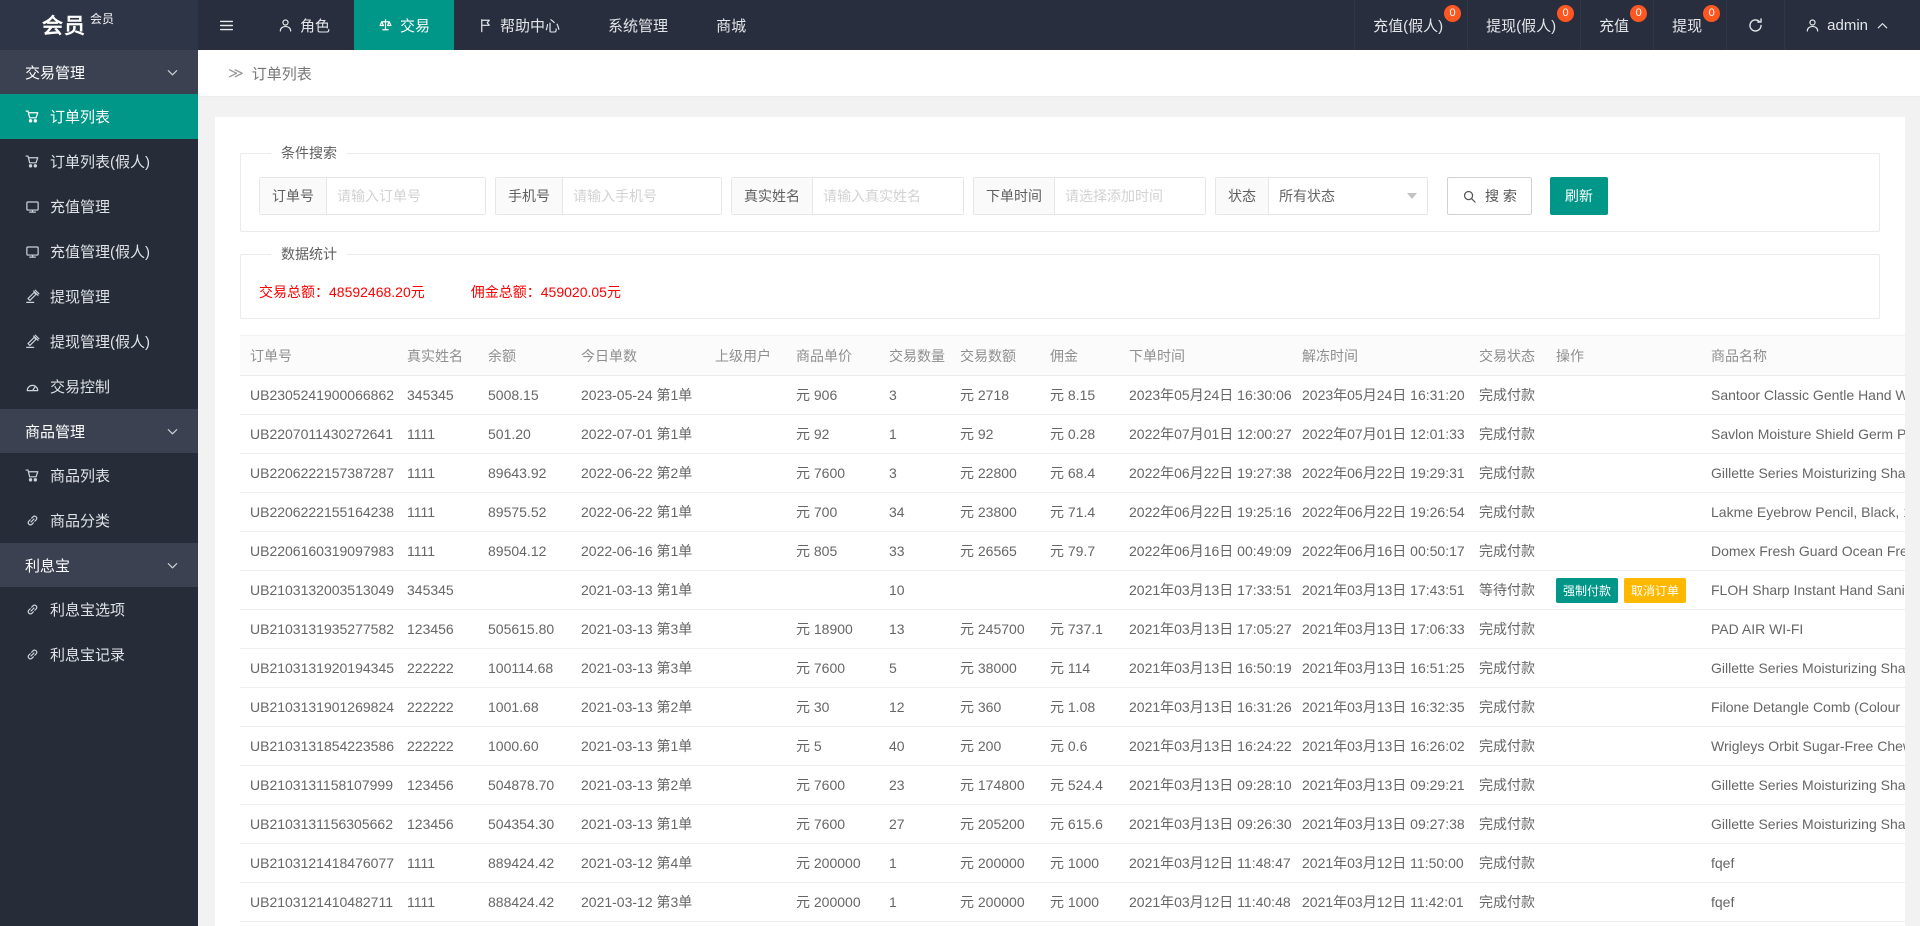  I want to click on cell-today_count: 2023-05-24 第1单, so click(638, 395).